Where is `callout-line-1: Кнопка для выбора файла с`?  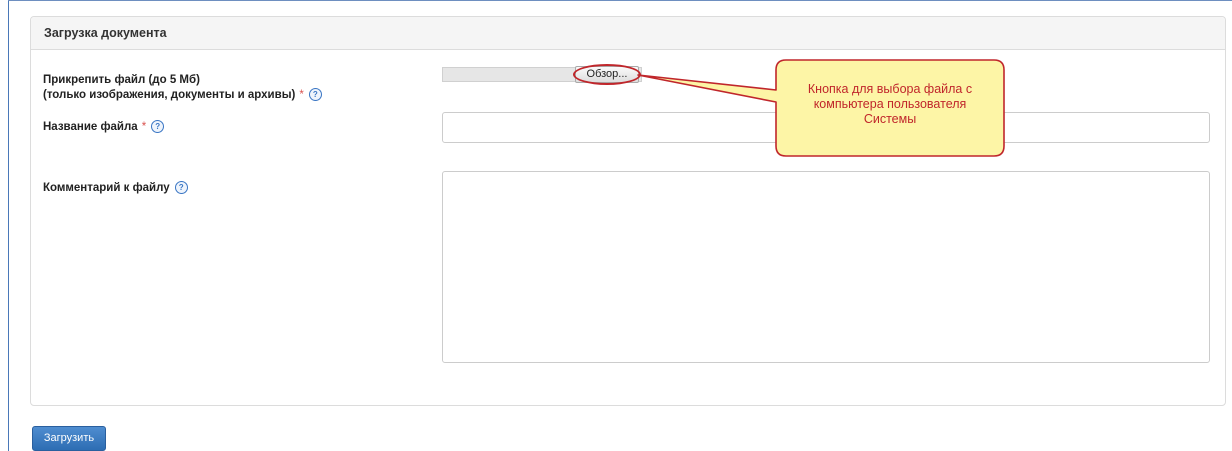 callout-line-1: Кнопка для выбора файла с is located at coordinates (890, 89).